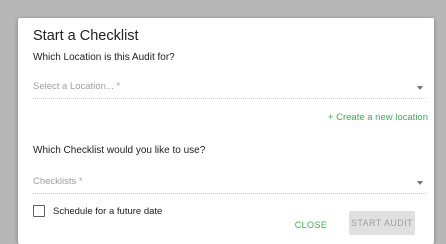 Image resolution: width=446 pixels, height=244 pixels. Describe the element at coordinates (39, 211) in the screenshot. I see `checkbox-unchecked-icon` at that location.